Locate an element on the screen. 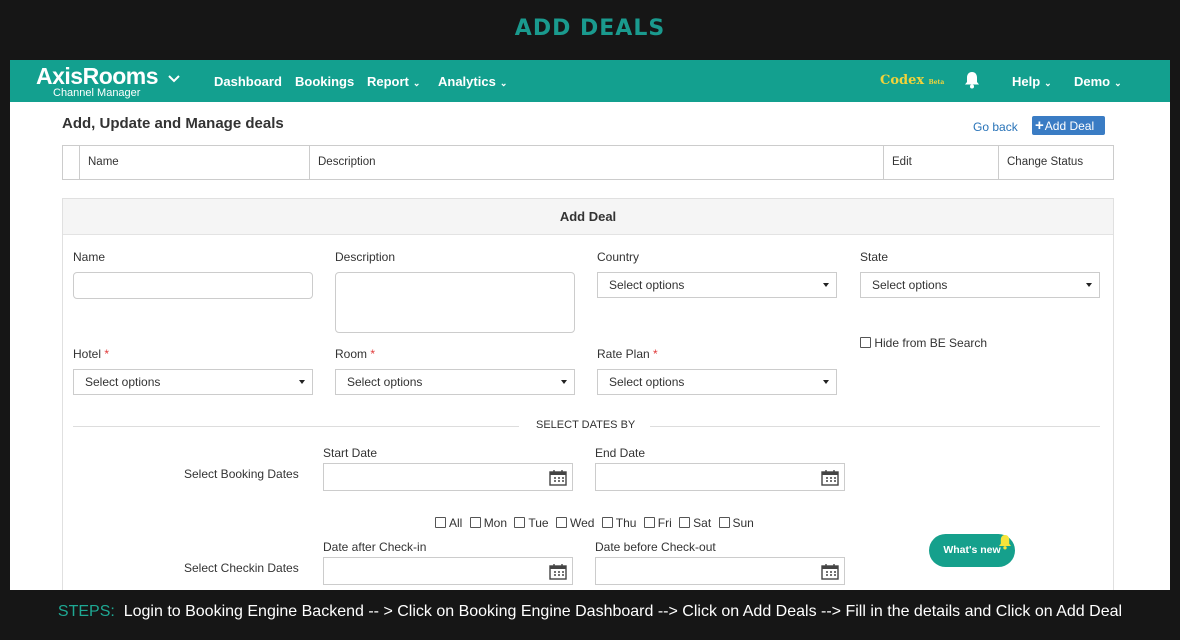 The image size is (1180, 640). column-header-change-status: Change Status is located at coordinates (1056, 162).